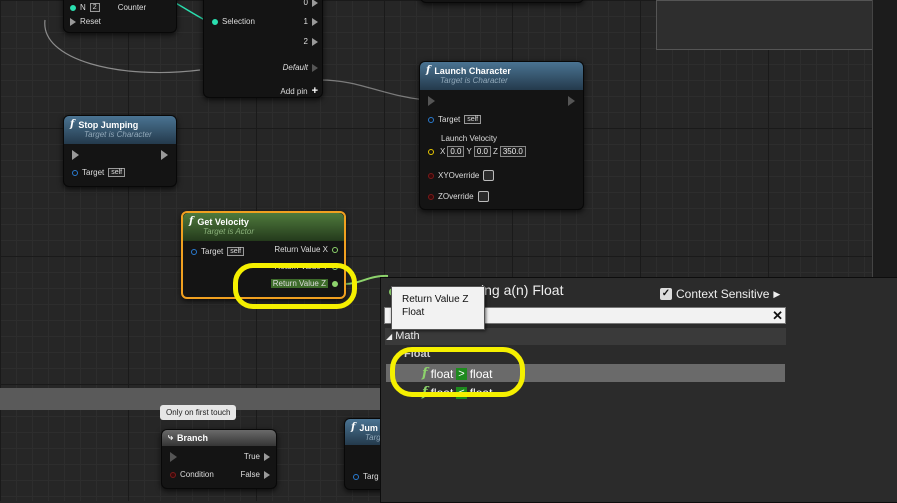 Image resolution: width=897 pixels, height=503 pixels. Describe the element at coordinates (472, 70) in the screenshot. I see `launch-character-title: Launch Character` at that location.